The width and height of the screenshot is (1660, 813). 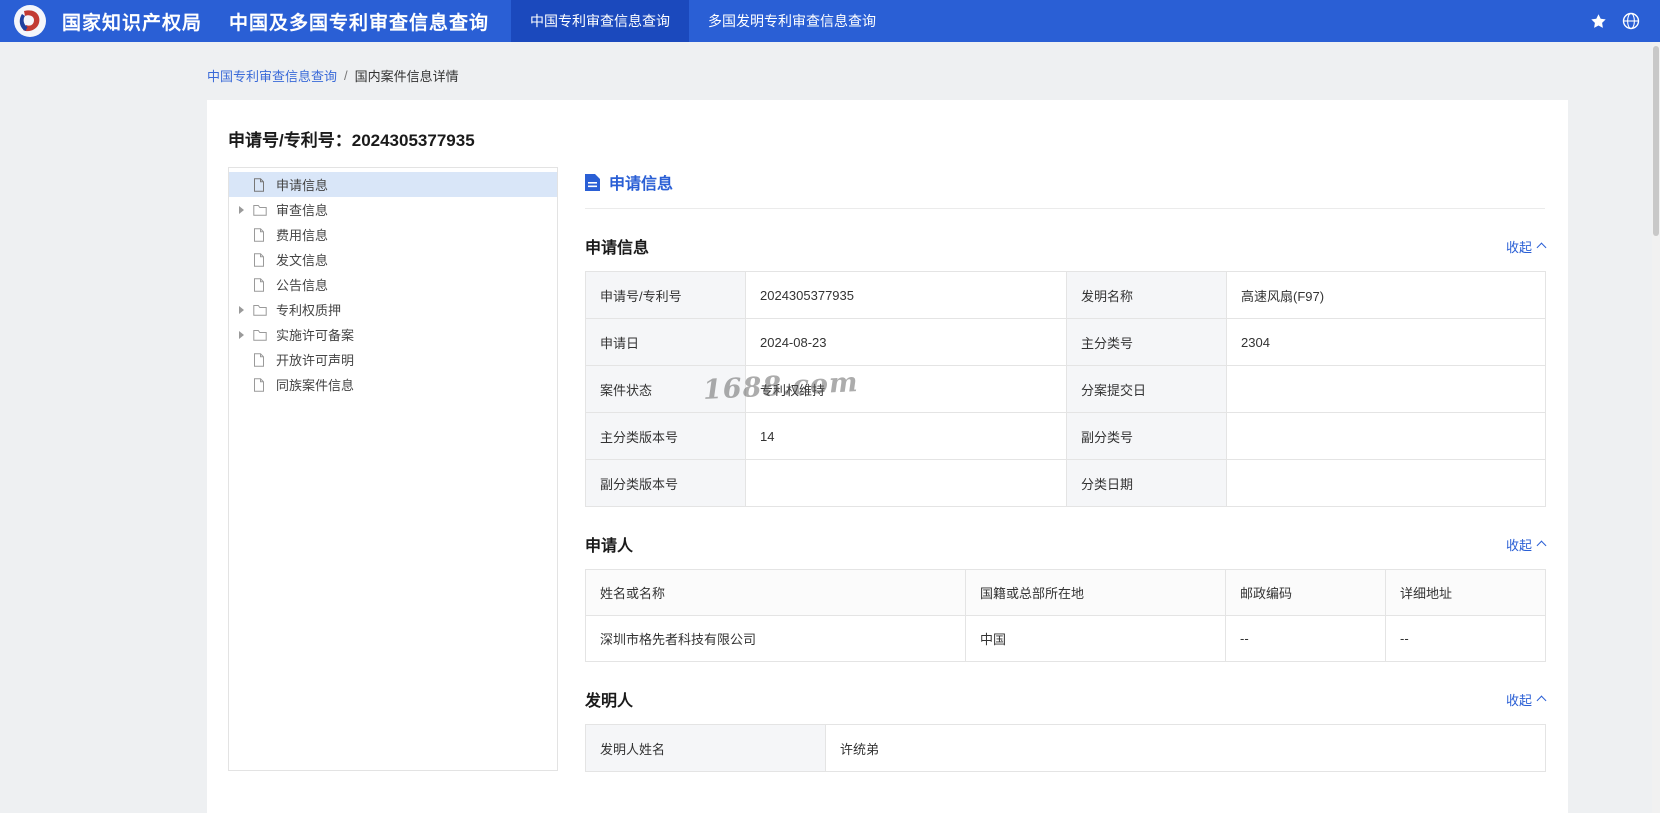 What do you see at coordinates (393, 284) in the screenshot?
I see `sidebar-item-announcement-info: 公告信息` at bounding box center [393, 284].